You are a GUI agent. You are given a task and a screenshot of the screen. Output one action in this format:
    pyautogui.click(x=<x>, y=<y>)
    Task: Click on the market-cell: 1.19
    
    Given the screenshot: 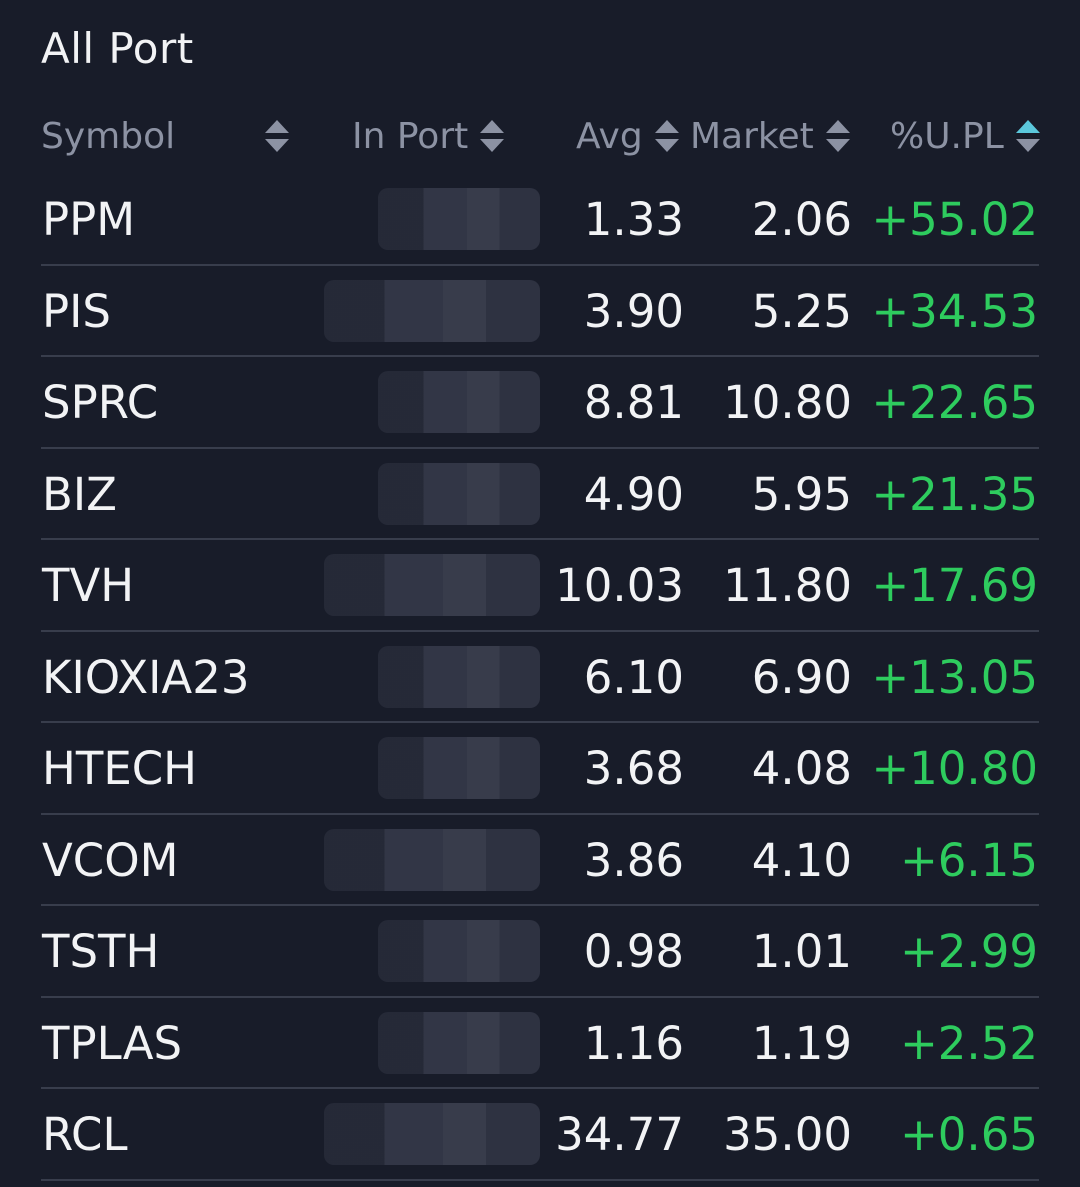 What is the action you would take?
    pyautogui.click(x=801, y=1043)
    